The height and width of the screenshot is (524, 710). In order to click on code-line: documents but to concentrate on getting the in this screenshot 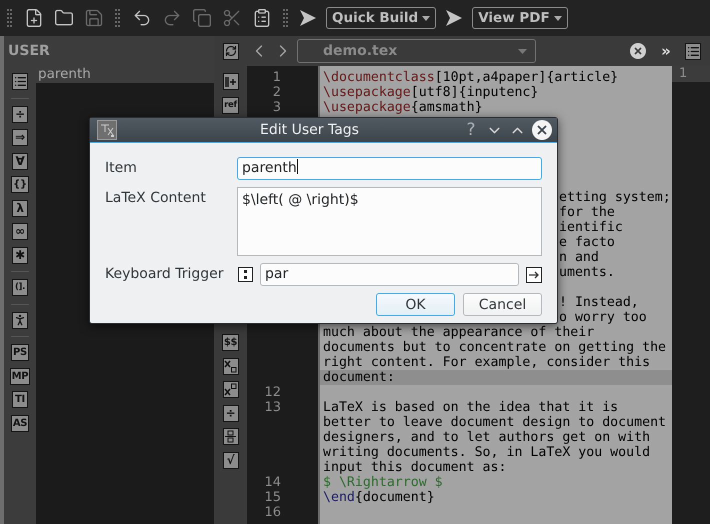, I will do `click(494, 347)`.